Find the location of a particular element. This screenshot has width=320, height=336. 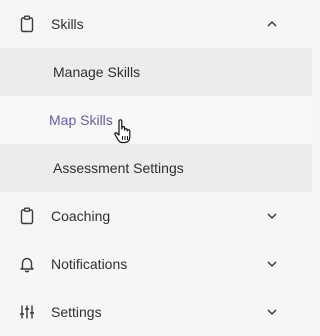

nav-item-notifications: Notifications is located at coordinates (156, 264).